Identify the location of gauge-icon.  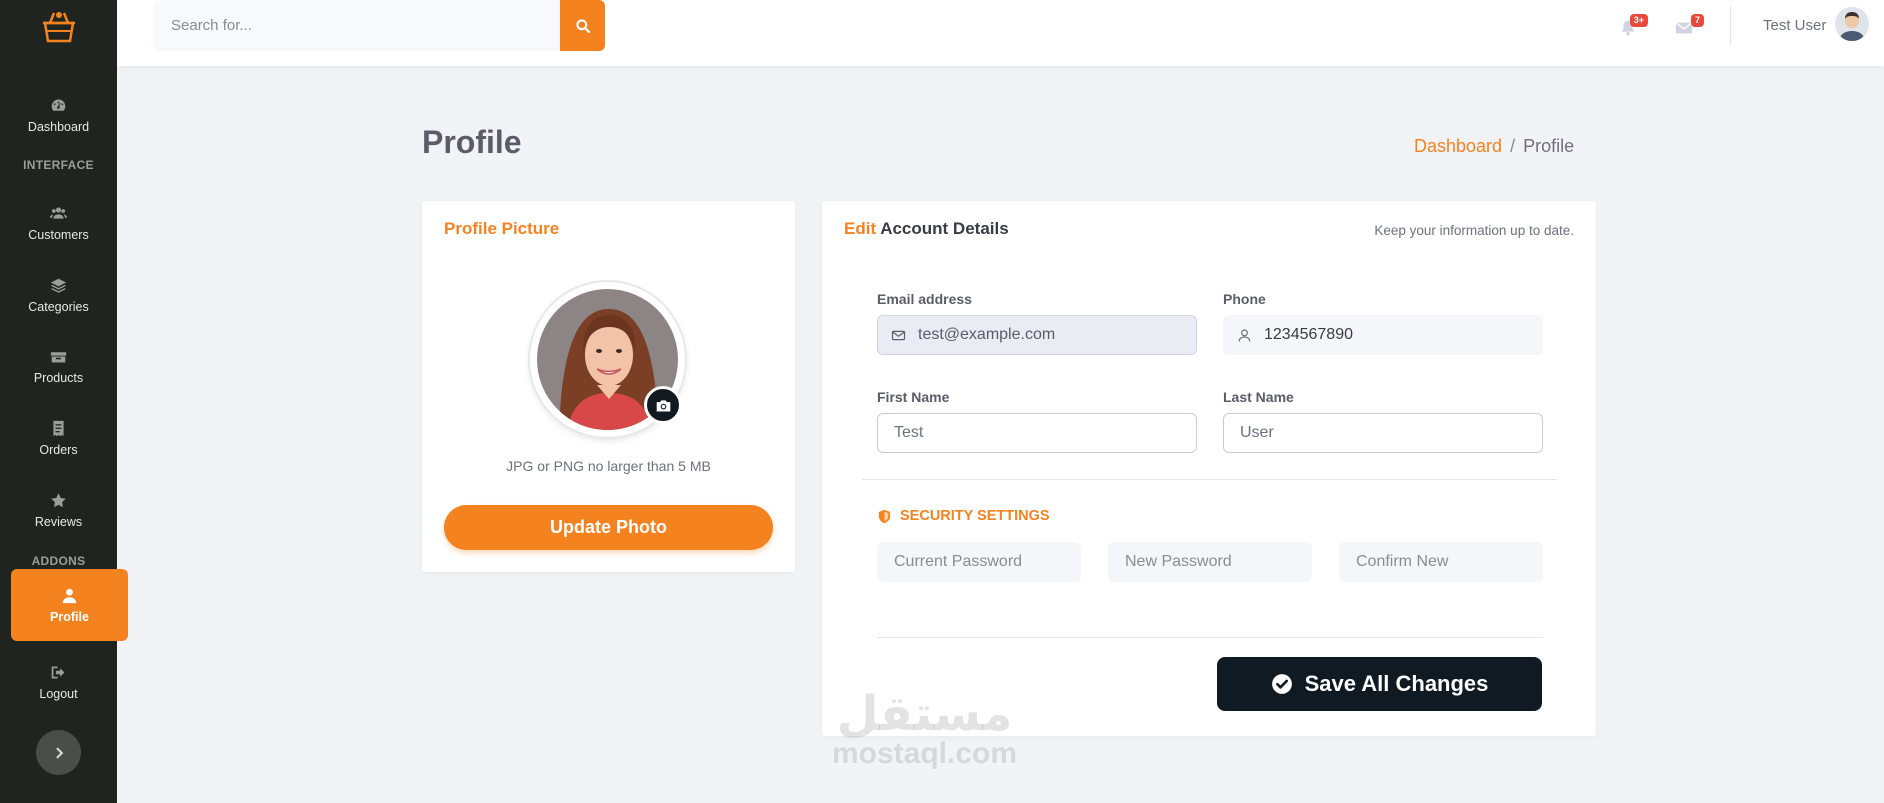
(58, 105).